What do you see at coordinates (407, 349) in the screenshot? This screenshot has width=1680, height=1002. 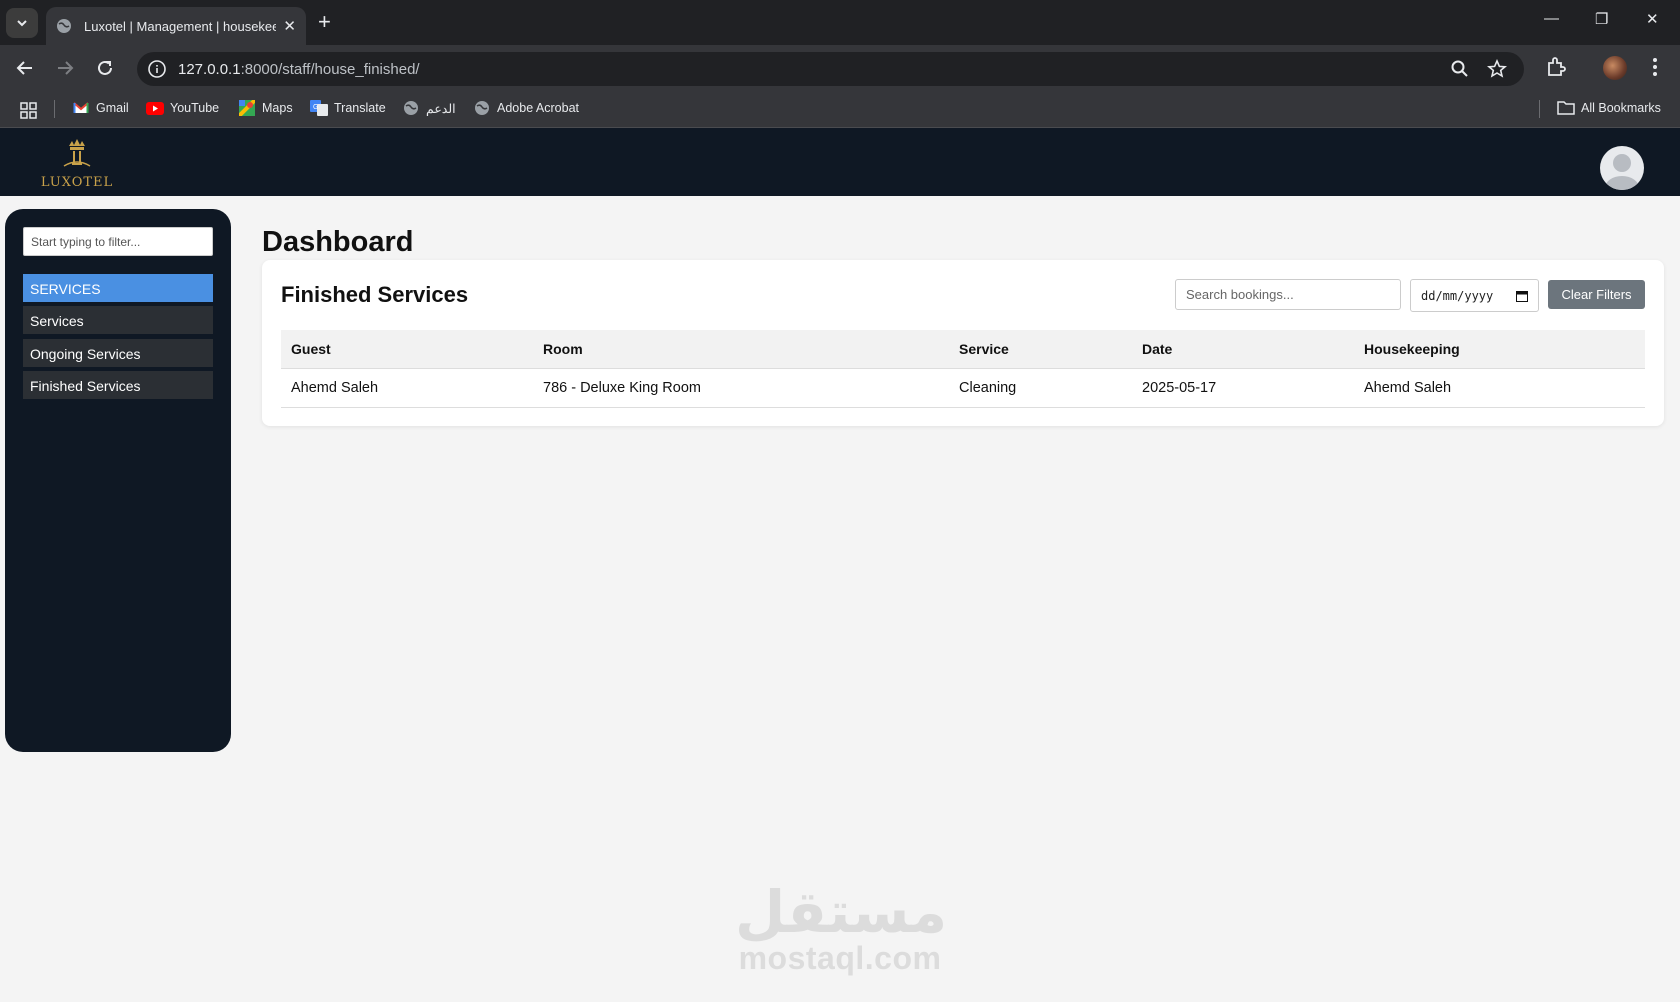 I see `column-header-guest: Guest` at bounding box center [407, 349].